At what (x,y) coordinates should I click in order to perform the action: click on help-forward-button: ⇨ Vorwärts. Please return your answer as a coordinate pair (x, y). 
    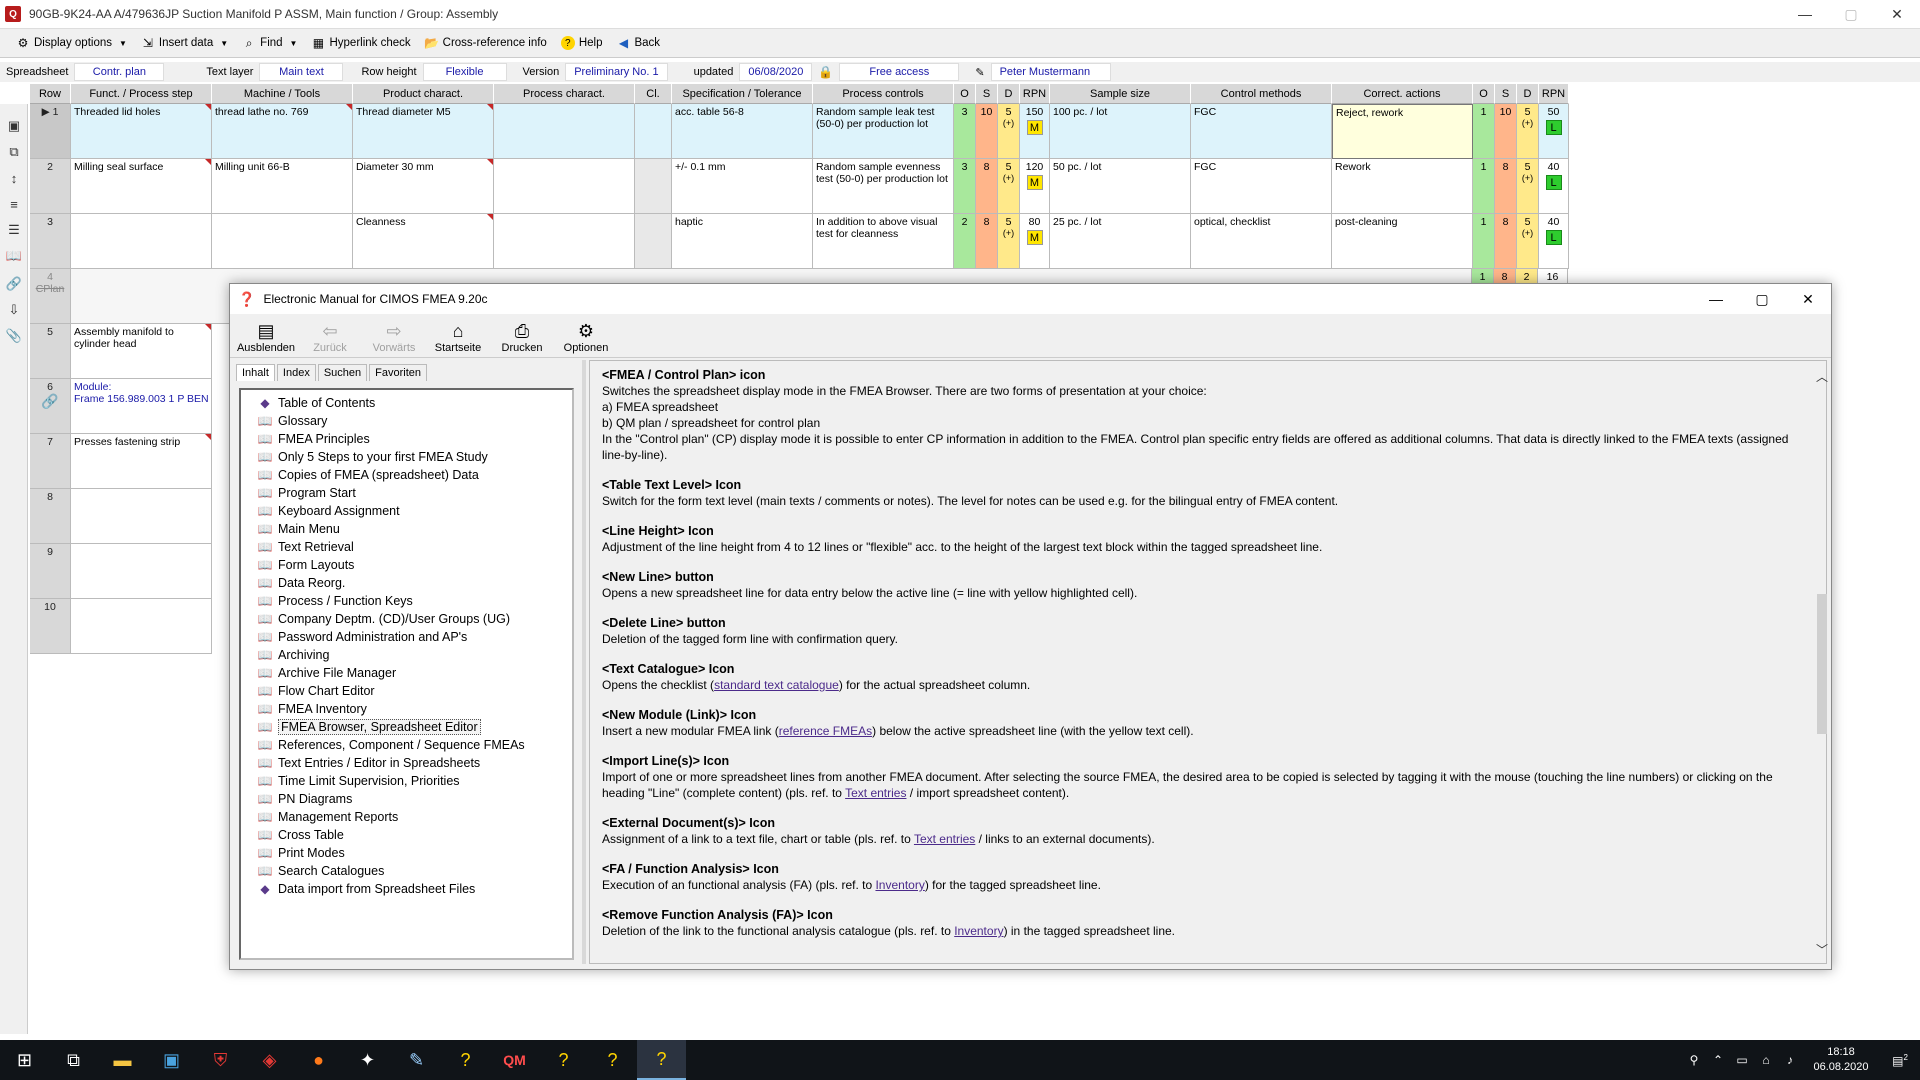
    Looking at the image, I should click on (394, 338).